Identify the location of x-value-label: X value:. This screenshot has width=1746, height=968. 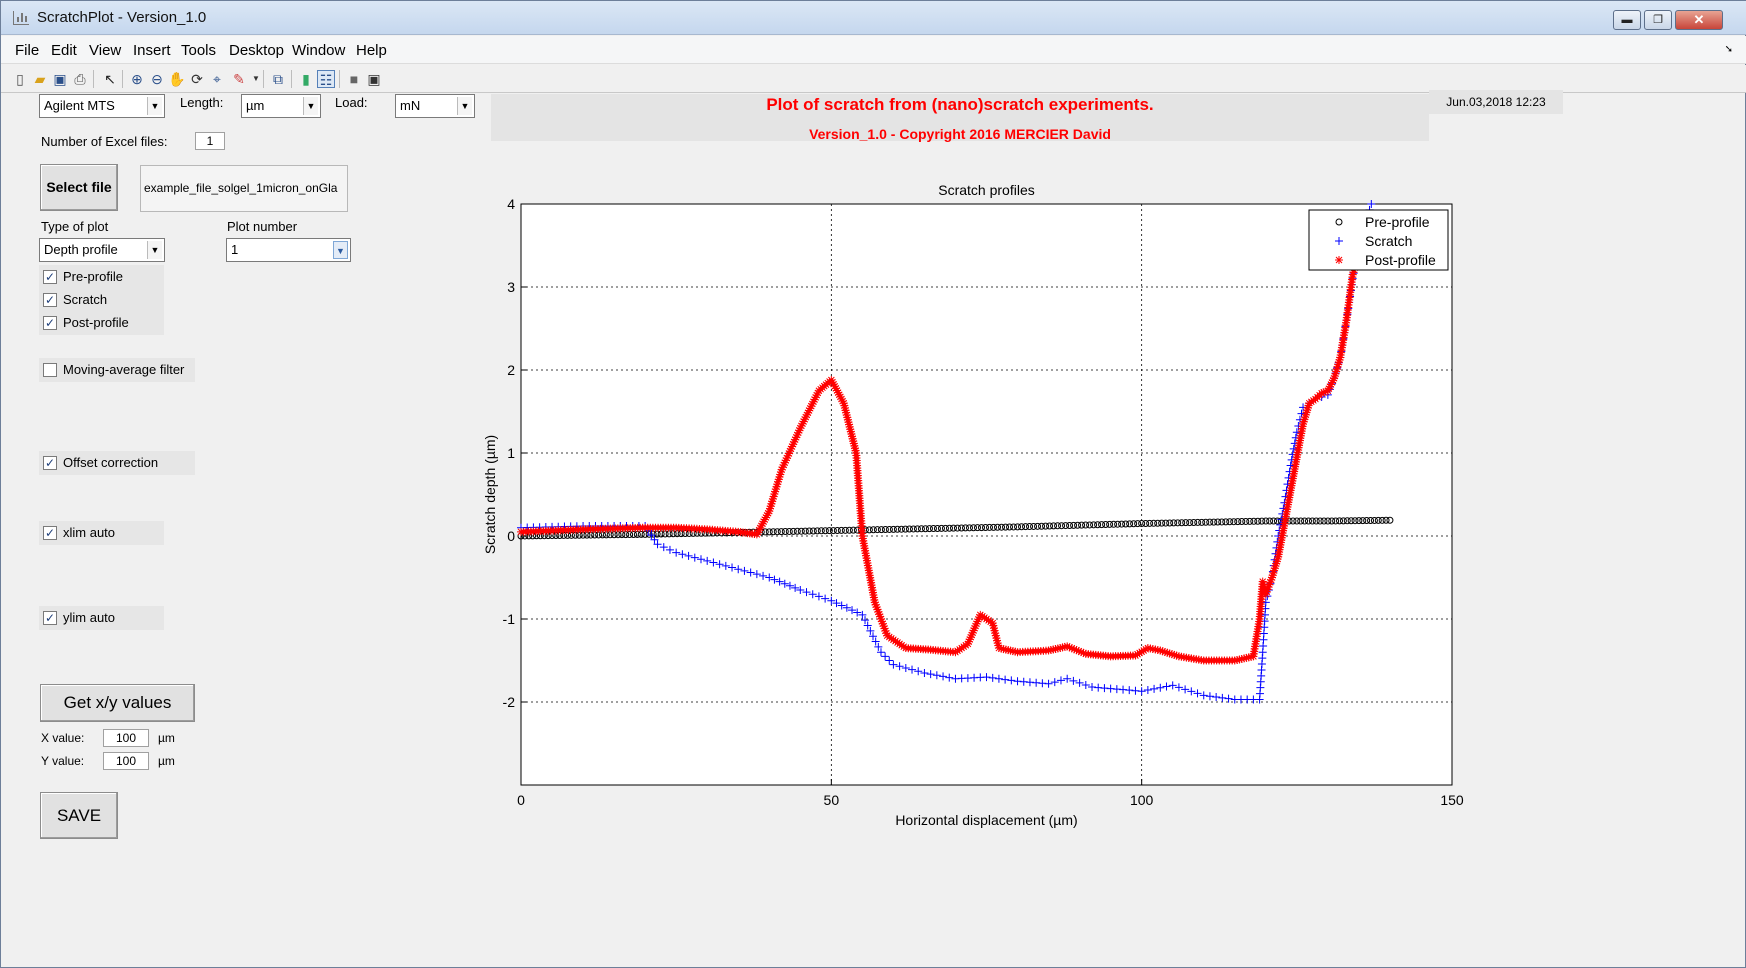
(63, 738).